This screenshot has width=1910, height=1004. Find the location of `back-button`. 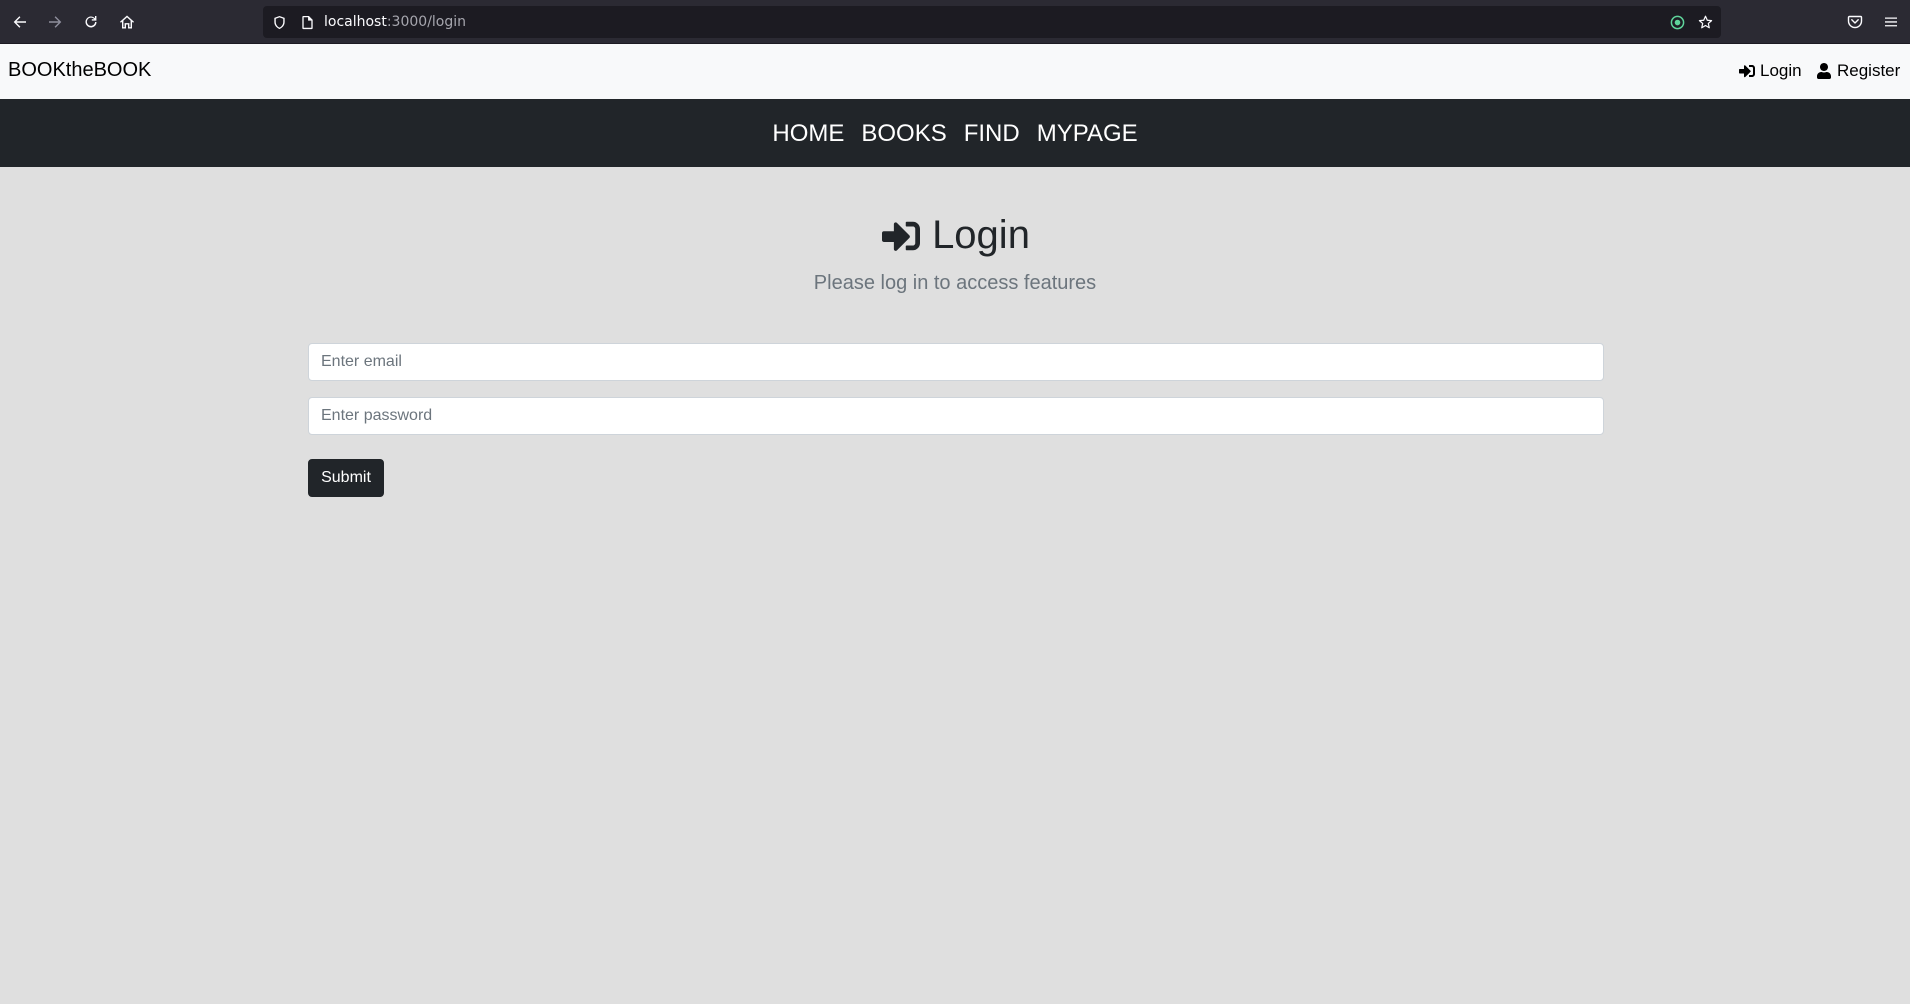

back-button is located at coordinates (20, 22).